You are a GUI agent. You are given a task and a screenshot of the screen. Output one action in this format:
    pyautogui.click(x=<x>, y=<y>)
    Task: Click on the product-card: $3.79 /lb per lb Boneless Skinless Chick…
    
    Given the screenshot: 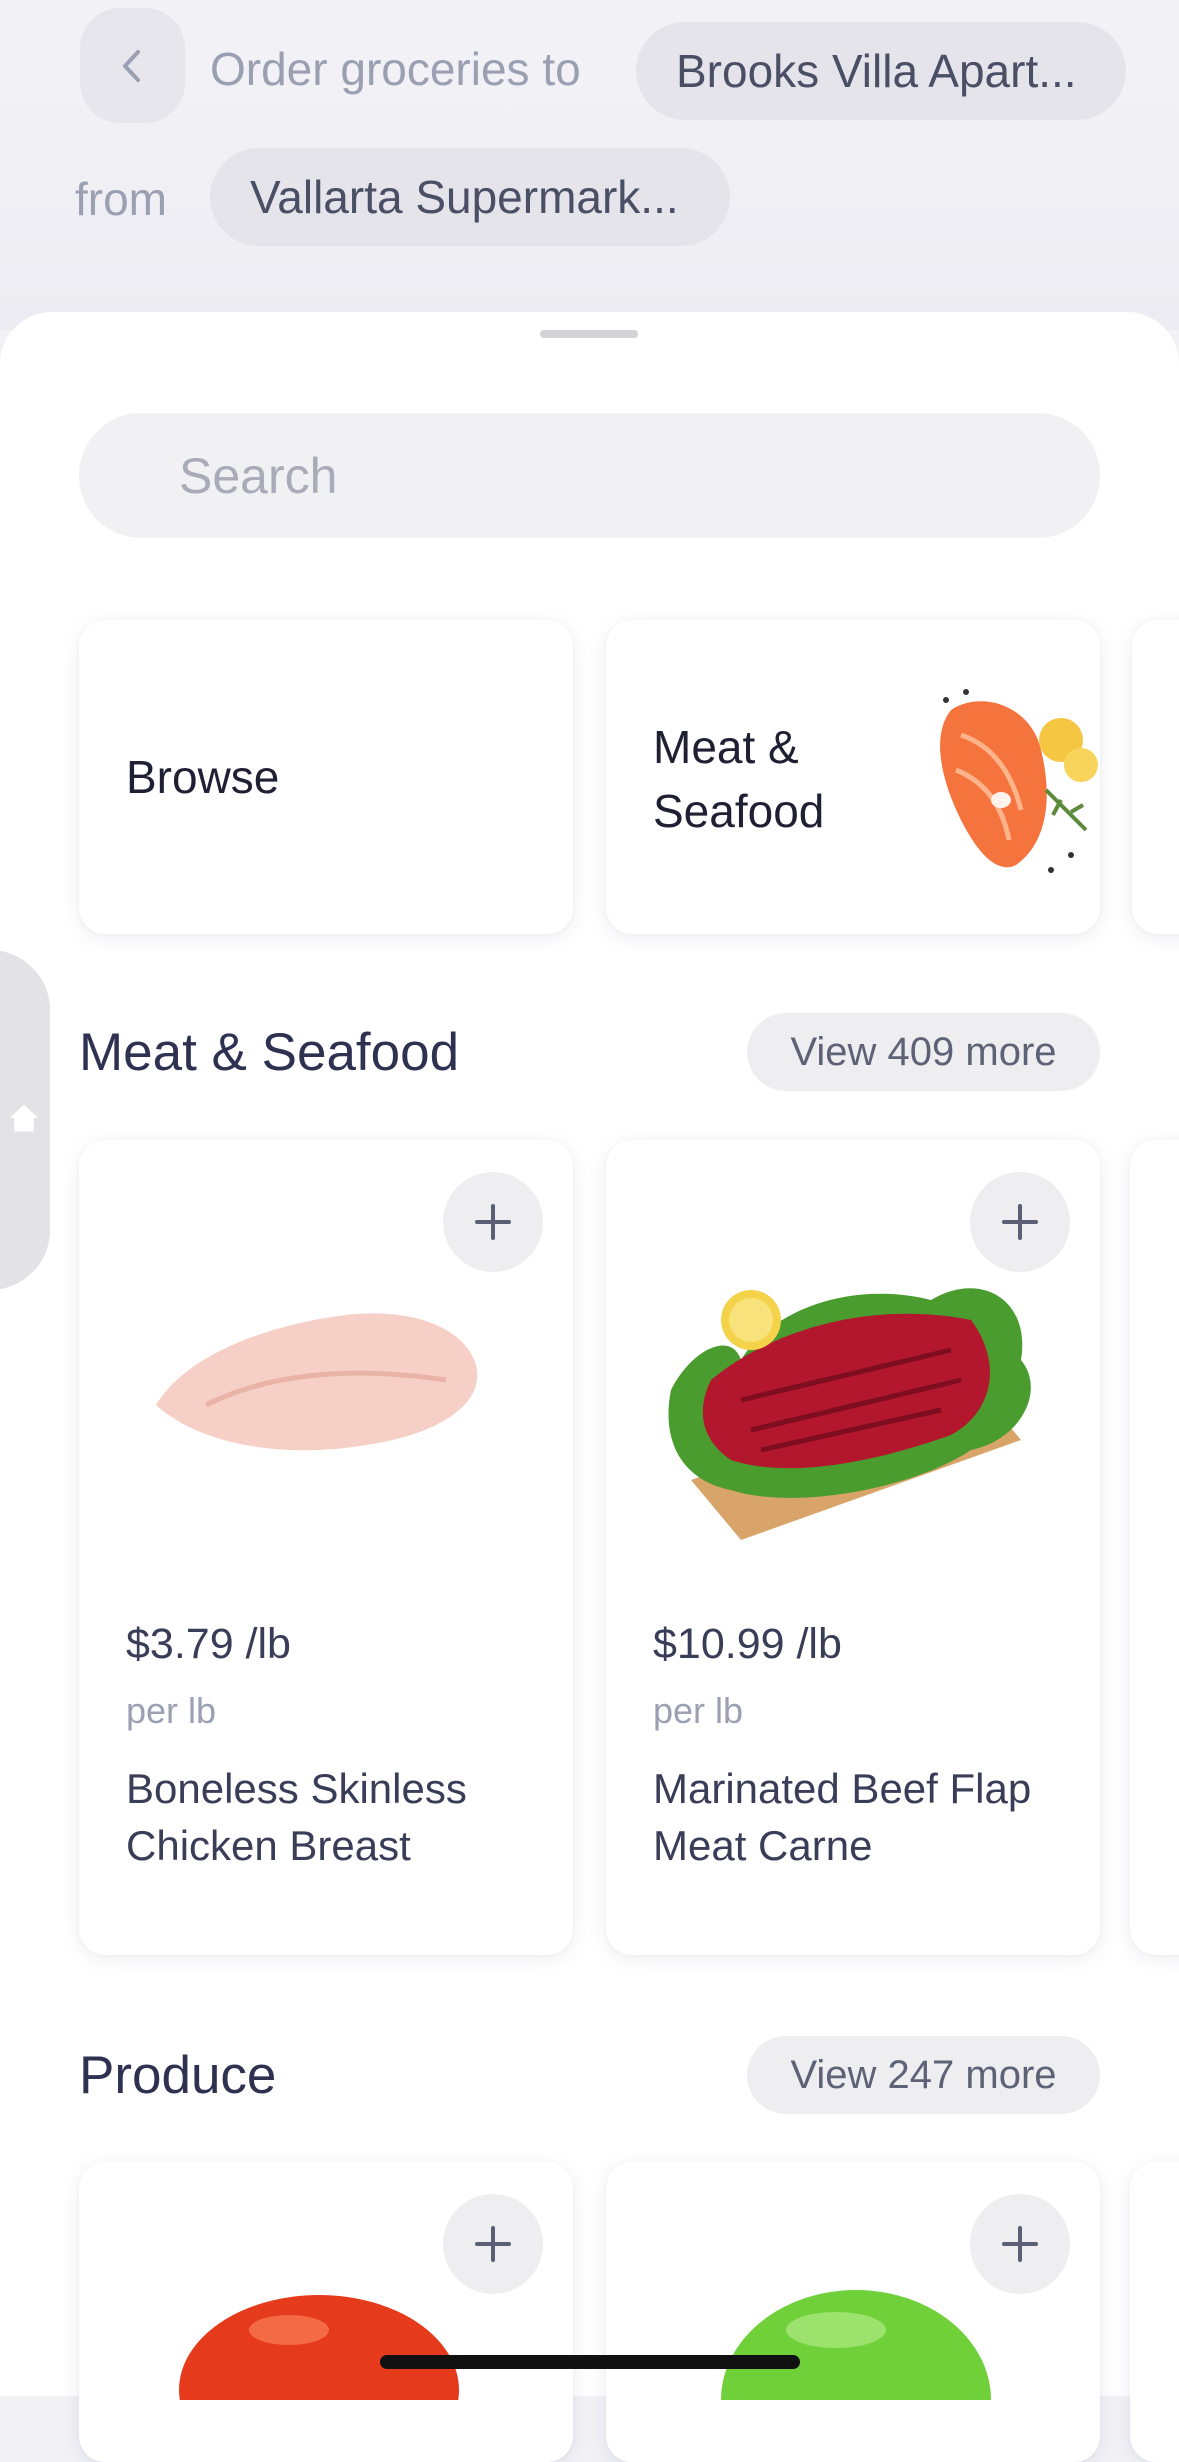 What is the action you would take?
    pyautogui.click(x=326, y=1547)
    